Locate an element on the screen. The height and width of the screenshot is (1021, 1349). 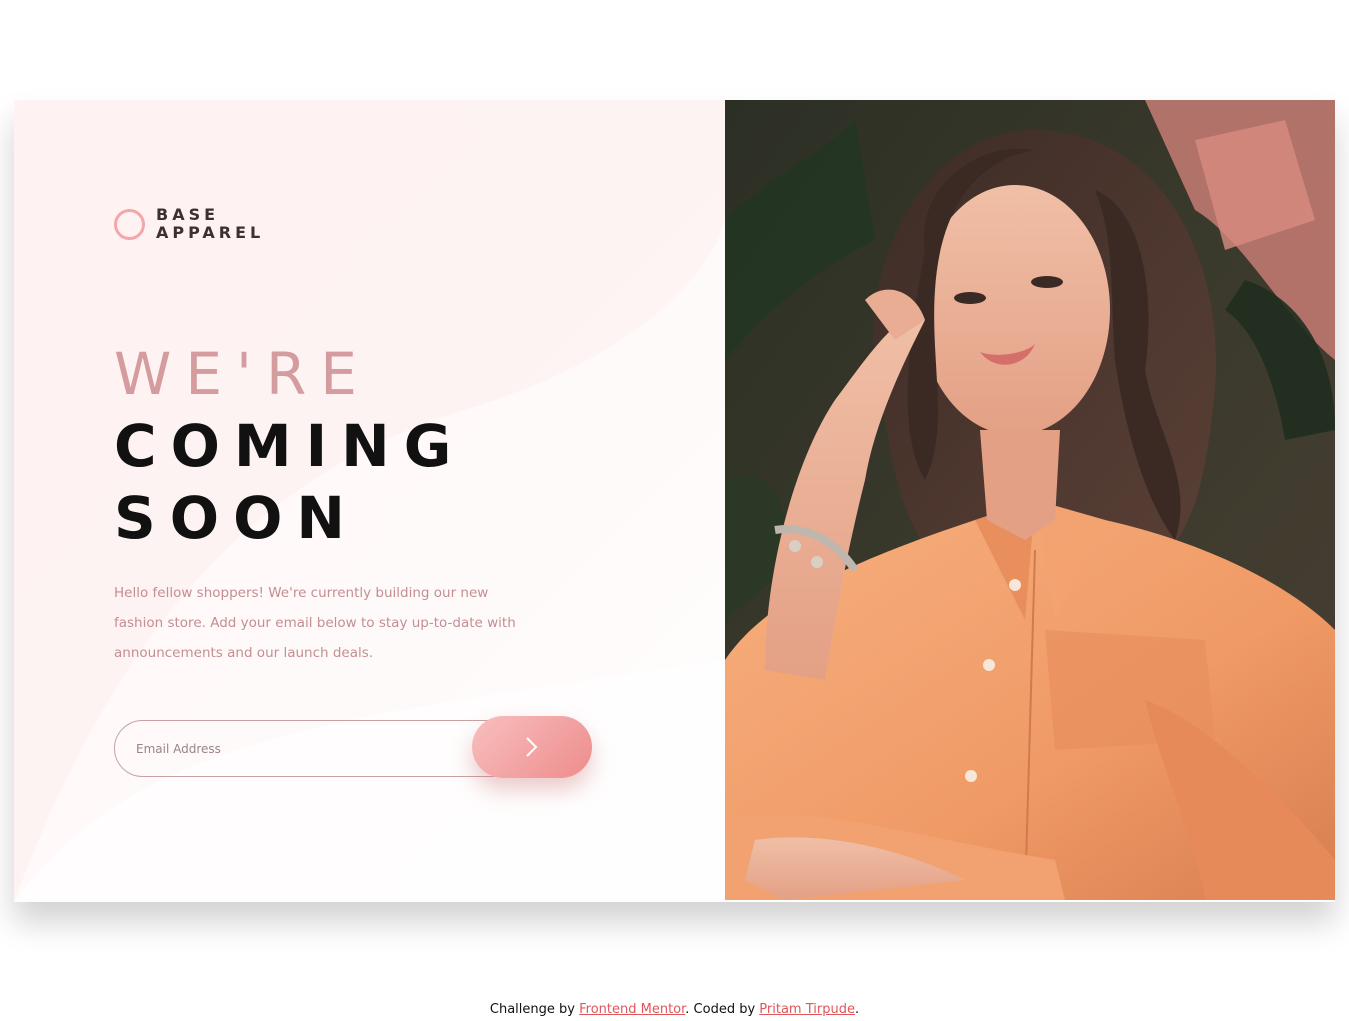
heading-line-2: COMING is located at coordinates (290, 446).